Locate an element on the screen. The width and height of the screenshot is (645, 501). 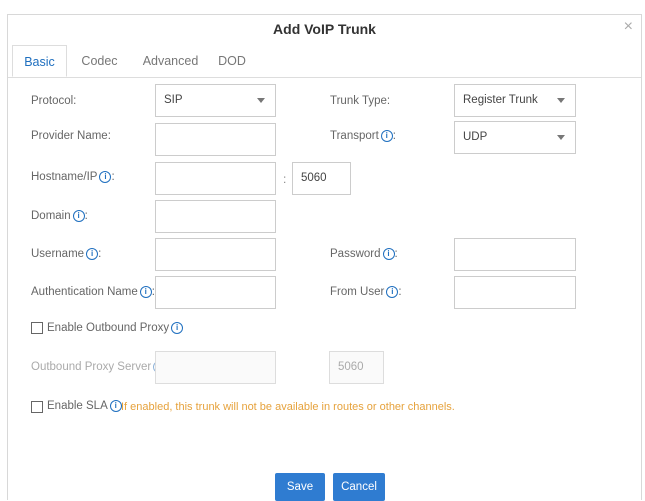
username-label-text: Username is located at coordinates (58, 254).